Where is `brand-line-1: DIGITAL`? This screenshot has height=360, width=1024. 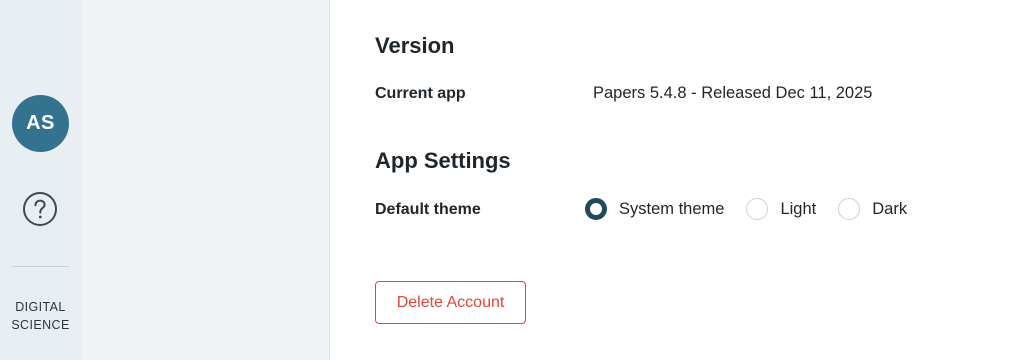 brand-line-1: DIGITAL is located at coordinates (40, 307).